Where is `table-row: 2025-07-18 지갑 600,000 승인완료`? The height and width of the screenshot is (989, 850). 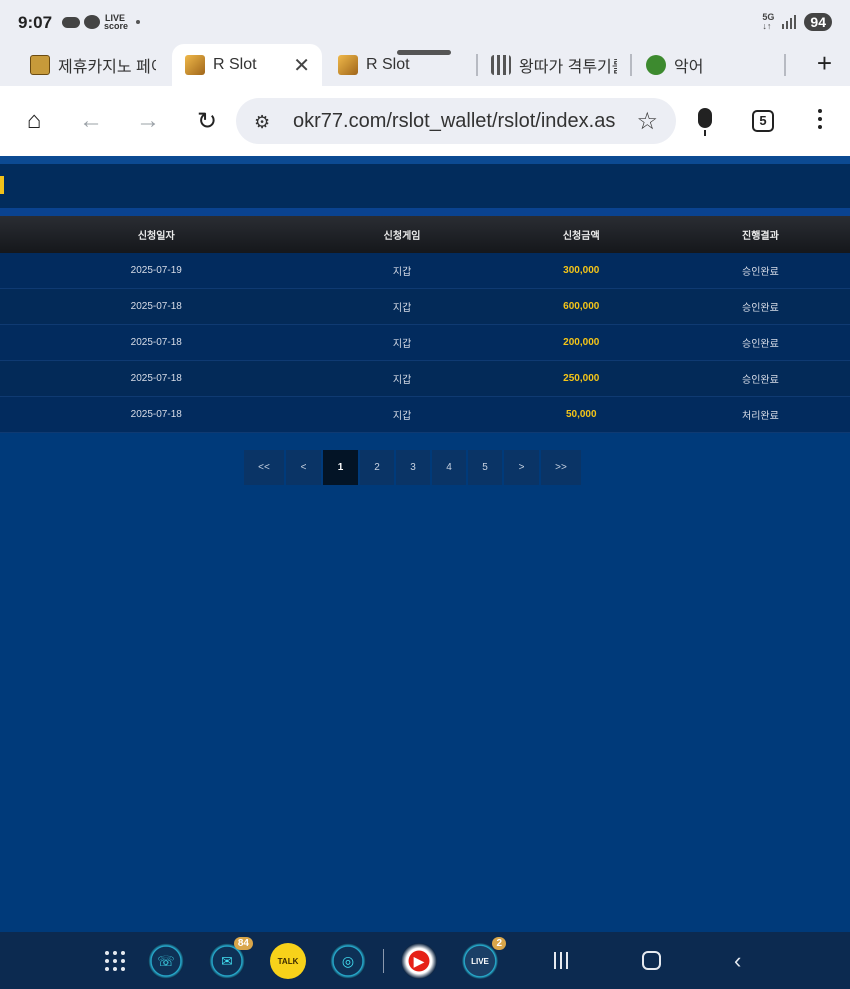
table-row: 2025-07-18 지갑 600,000 승인완료 is located at coordinates (425, 307).